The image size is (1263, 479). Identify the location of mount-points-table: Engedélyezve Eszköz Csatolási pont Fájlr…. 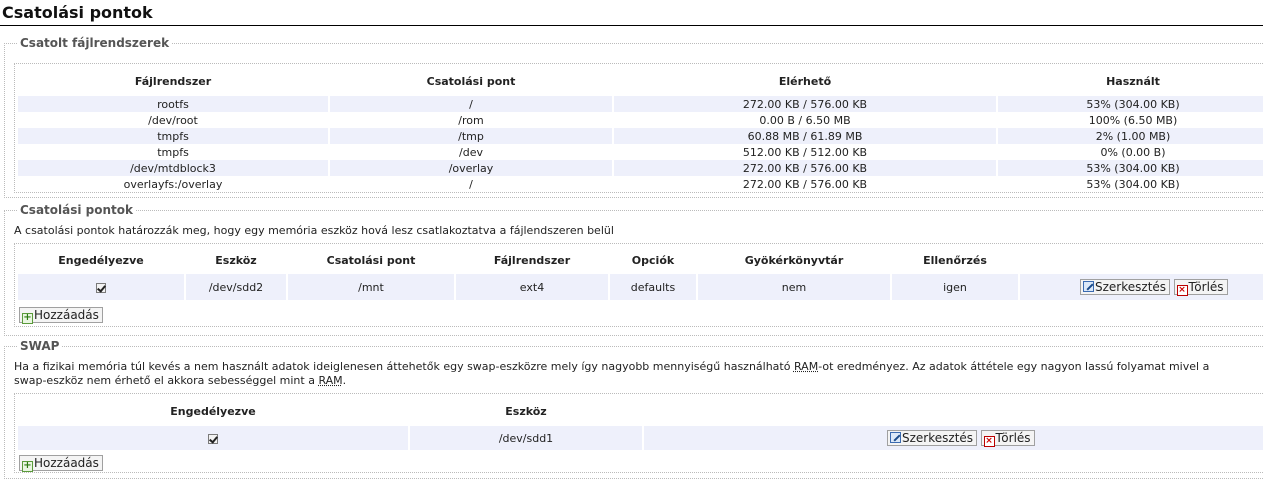
(639, 273).